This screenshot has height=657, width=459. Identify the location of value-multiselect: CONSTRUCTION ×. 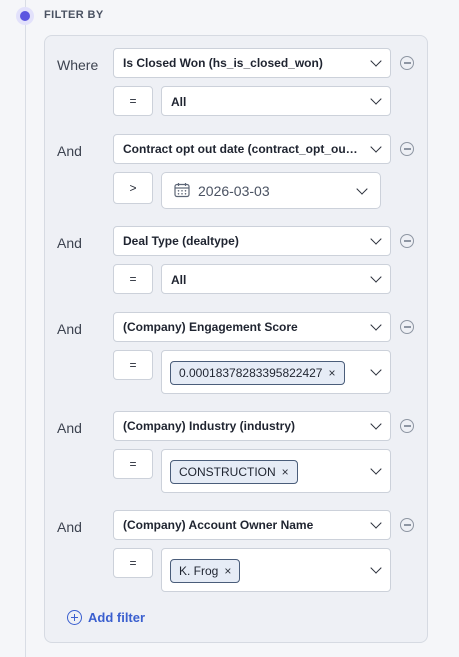
(276, 471).